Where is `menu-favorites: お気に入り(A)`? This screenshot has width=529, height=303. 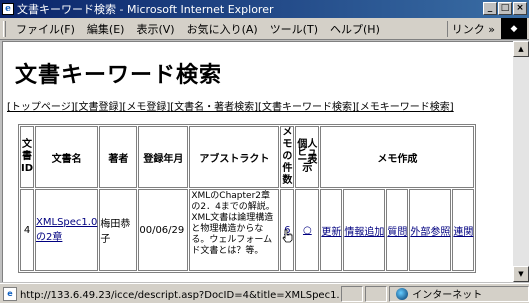 menu-favorites: お気に入り(A) is located at coordinates (222, 29).